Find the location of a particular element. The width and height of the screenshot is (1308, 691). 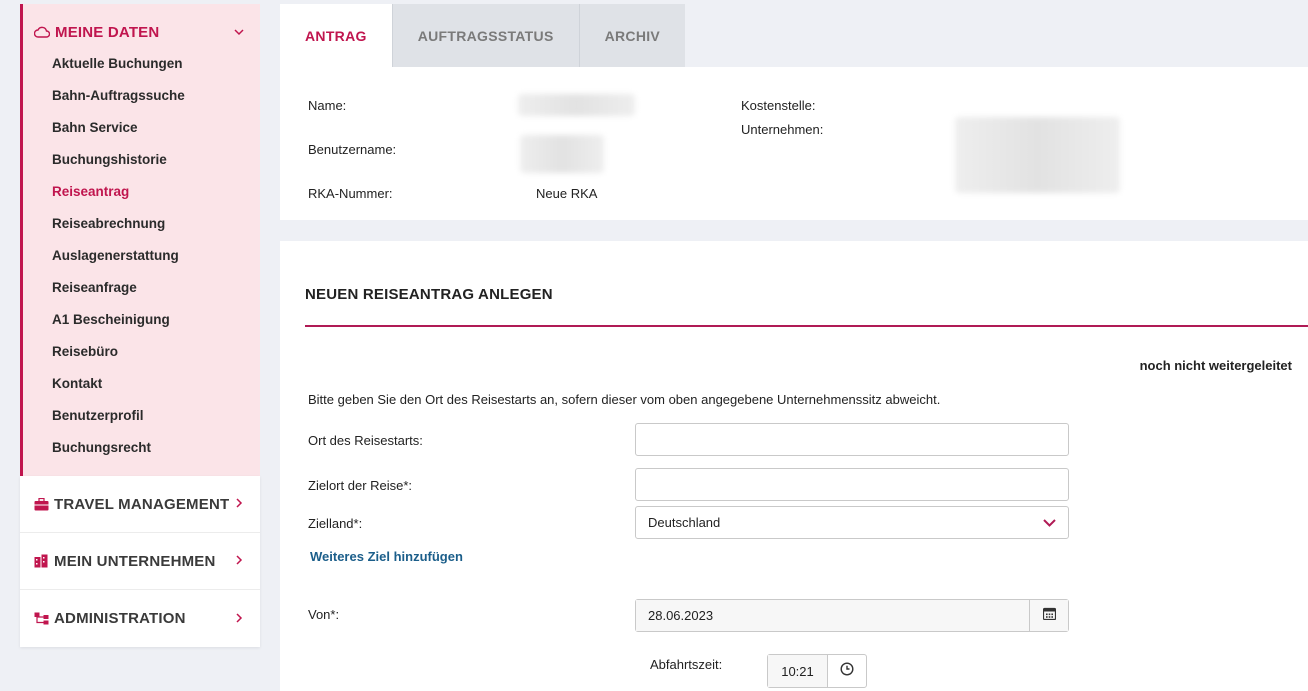

sidebar-item-aktuelle-buchungen: Aktuelle Buchungen is located at coordinates (141, 64).